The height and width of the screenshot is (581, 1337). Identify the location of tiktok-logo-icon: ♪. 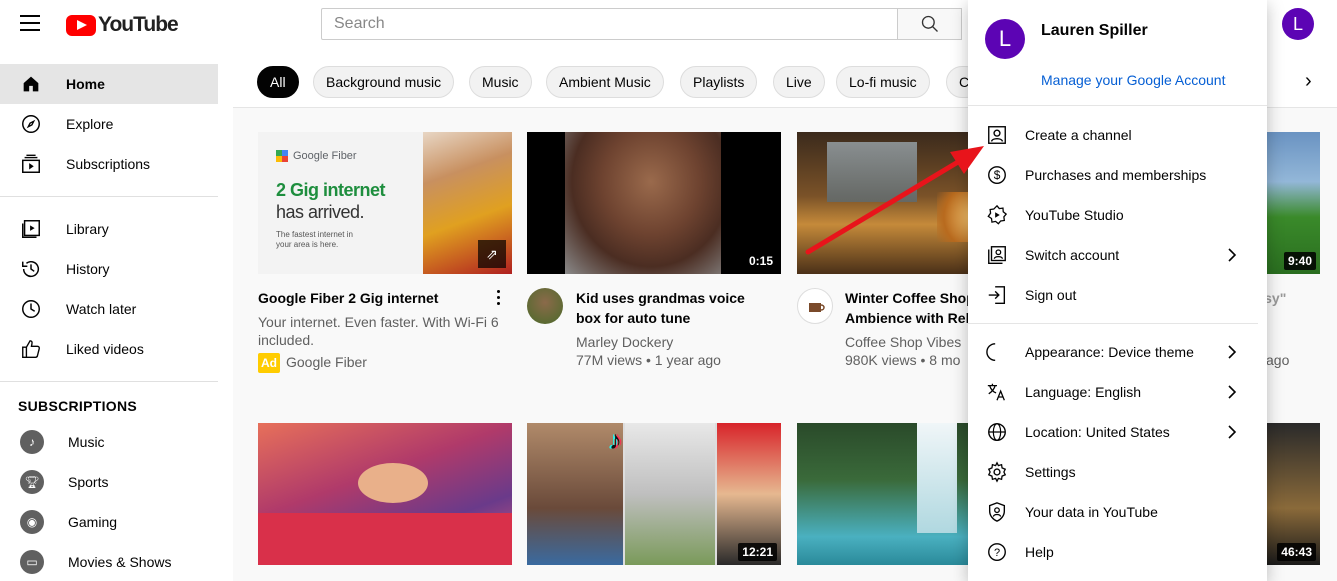
(615, 440).